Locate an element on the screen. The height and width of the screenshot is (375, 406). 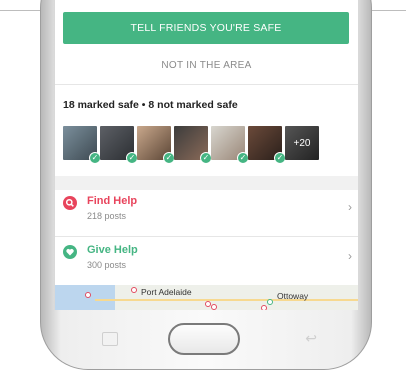
search-icon is located at coordinates (70, 203).